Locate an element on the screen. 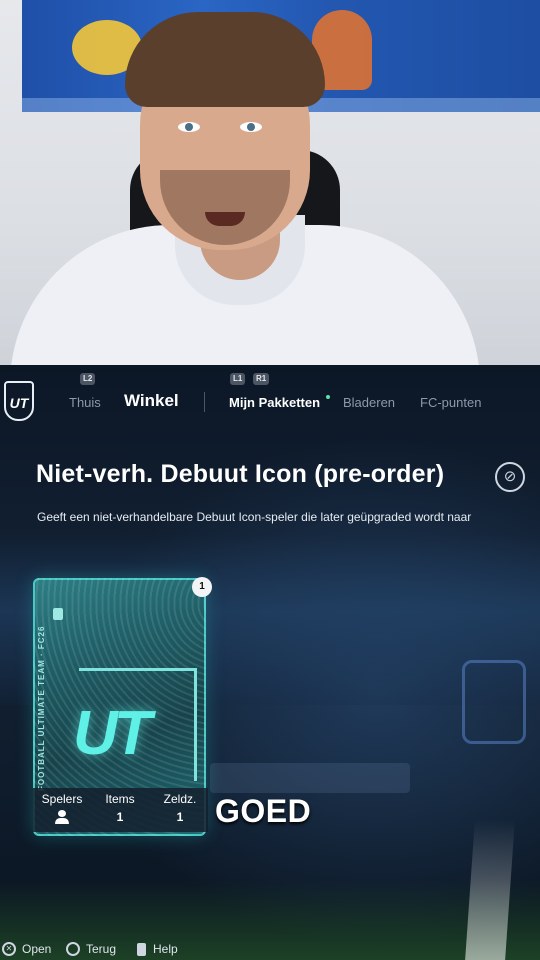 Image resolution: width=540 pixels, height=960 pixels. subtab-mijn-pakketten: Mijn Pakketten is located at coordinates (274, 402).